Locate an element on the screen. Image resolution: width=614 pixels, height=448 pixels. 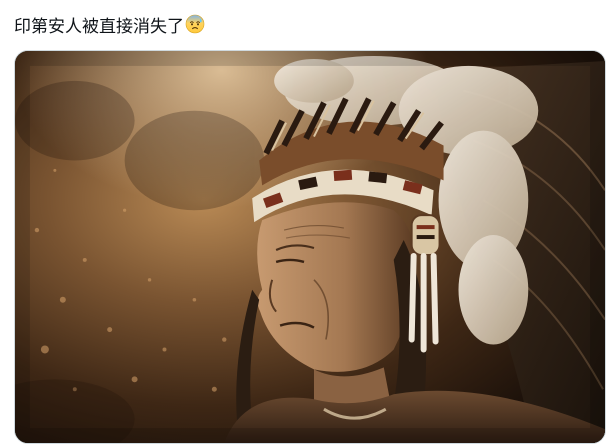
post-text: 印第安人被直接消失了 is located at coordinates (99, 26).